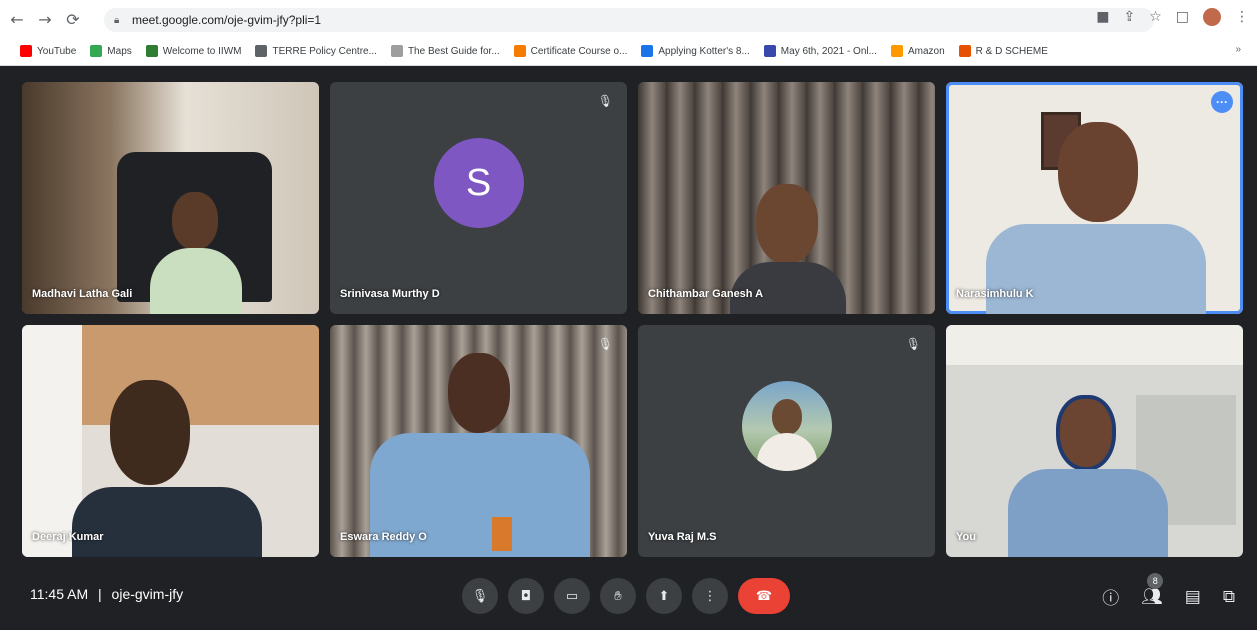 This screenshot has height=630, width=1257. I want to click on avatar-head, so click(786, 417).